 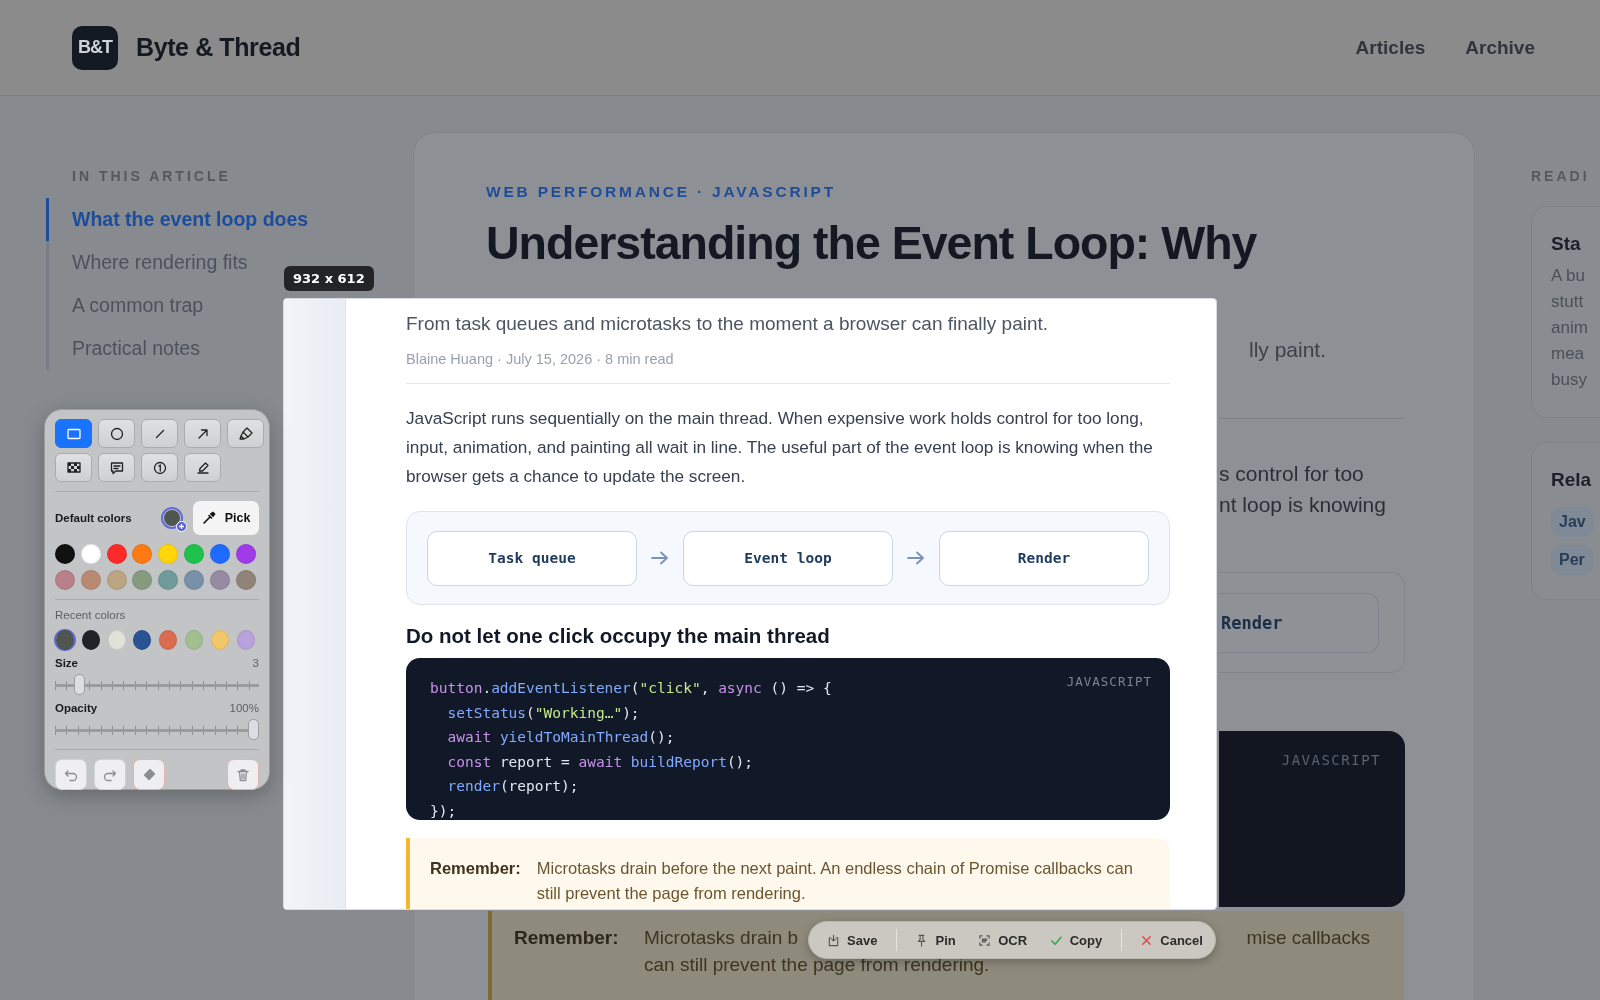 What do you see at coordinates (1308, 938) in the screenshot?
I see `callout-text: mise callbacks` at bounding box center [1308, 938].